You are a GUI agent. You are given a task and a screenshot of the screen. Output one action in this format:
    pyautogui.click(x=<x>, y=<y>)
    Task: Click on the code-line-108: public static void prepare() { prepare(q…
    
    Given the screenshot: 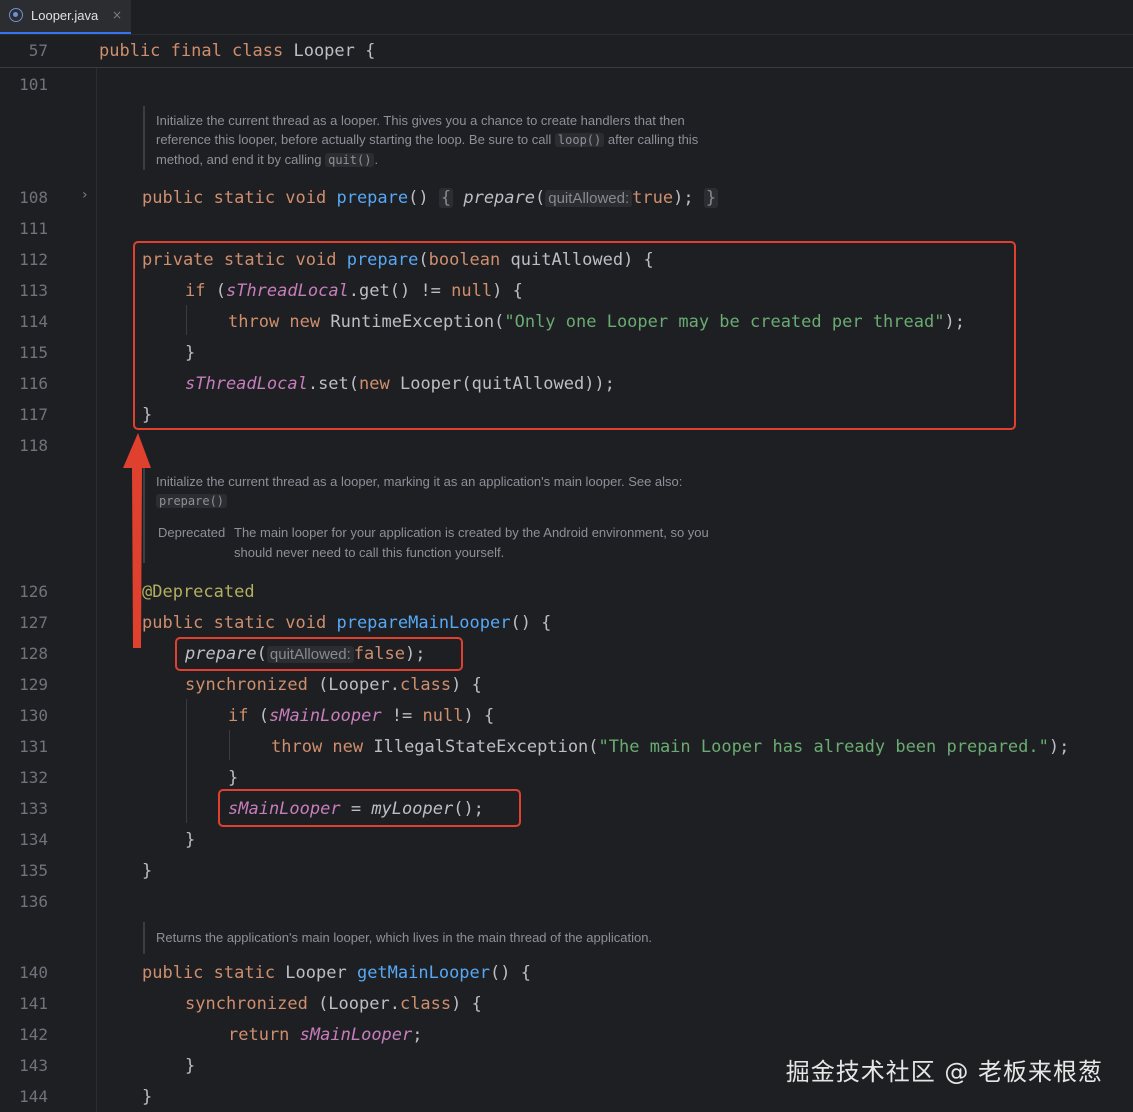 What is the action you would take?
    pyautogui.click(x=430, y=198)
    